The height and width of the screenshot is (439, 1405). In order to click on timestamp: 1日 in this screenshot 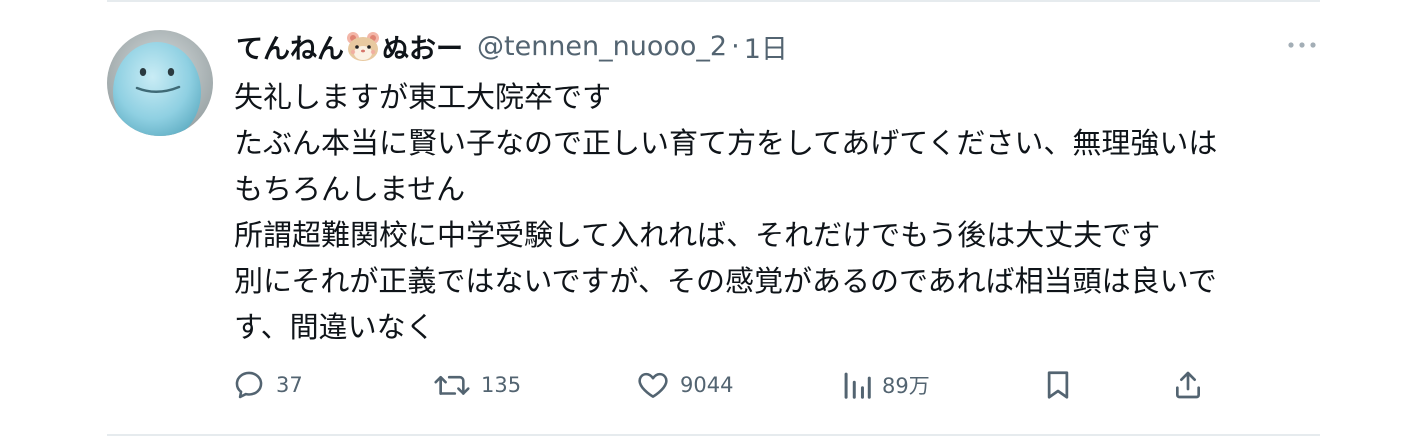, I will do `click(766, 46)`.